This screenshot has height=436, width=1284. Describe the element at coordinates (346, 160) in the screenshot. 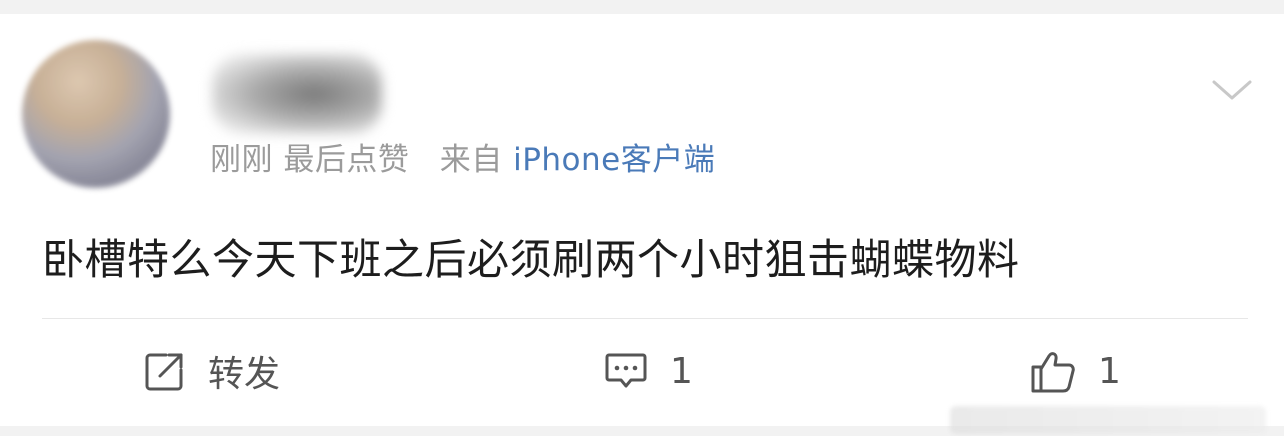

I see `liked-status: 最后点赞` at that location.